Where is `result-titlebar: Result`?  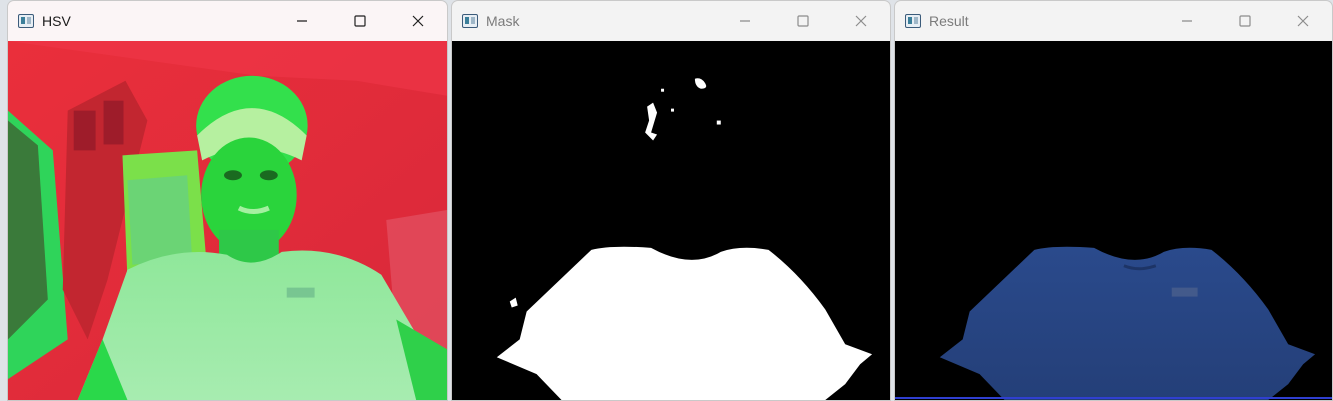
result-titlebar: Result is located at coordinates (1113, 21).